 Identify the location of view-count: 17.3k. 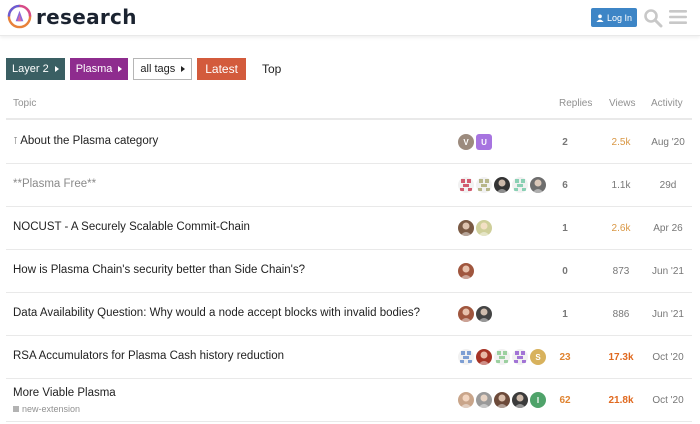
(621, 357).